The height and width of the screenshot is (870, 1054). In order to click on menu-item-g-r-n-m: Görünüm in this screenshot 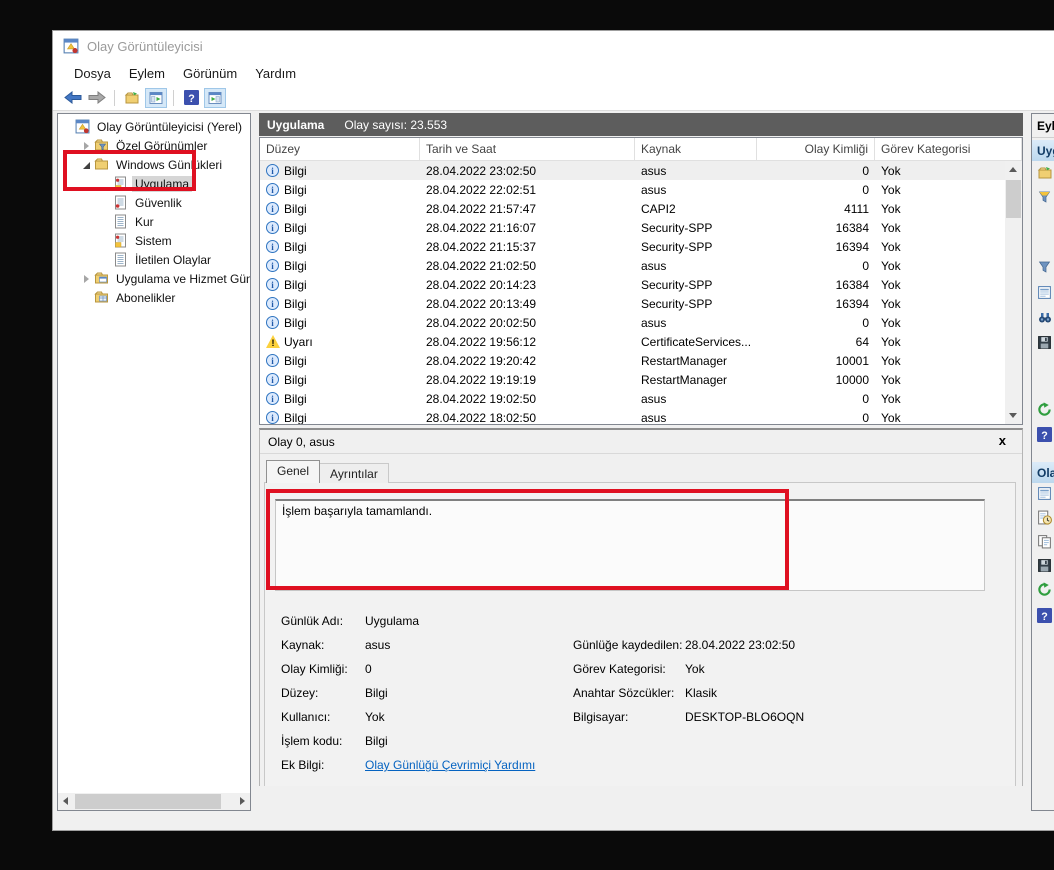, I will do `click(210, 73)`.